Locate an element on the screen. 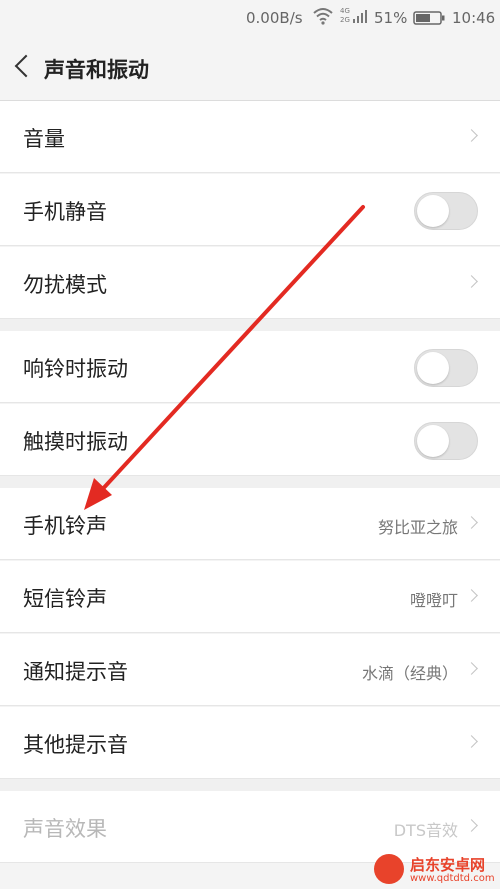 The image size is (500, 889). chevron-left-icon is located at coordinates (26, 66).